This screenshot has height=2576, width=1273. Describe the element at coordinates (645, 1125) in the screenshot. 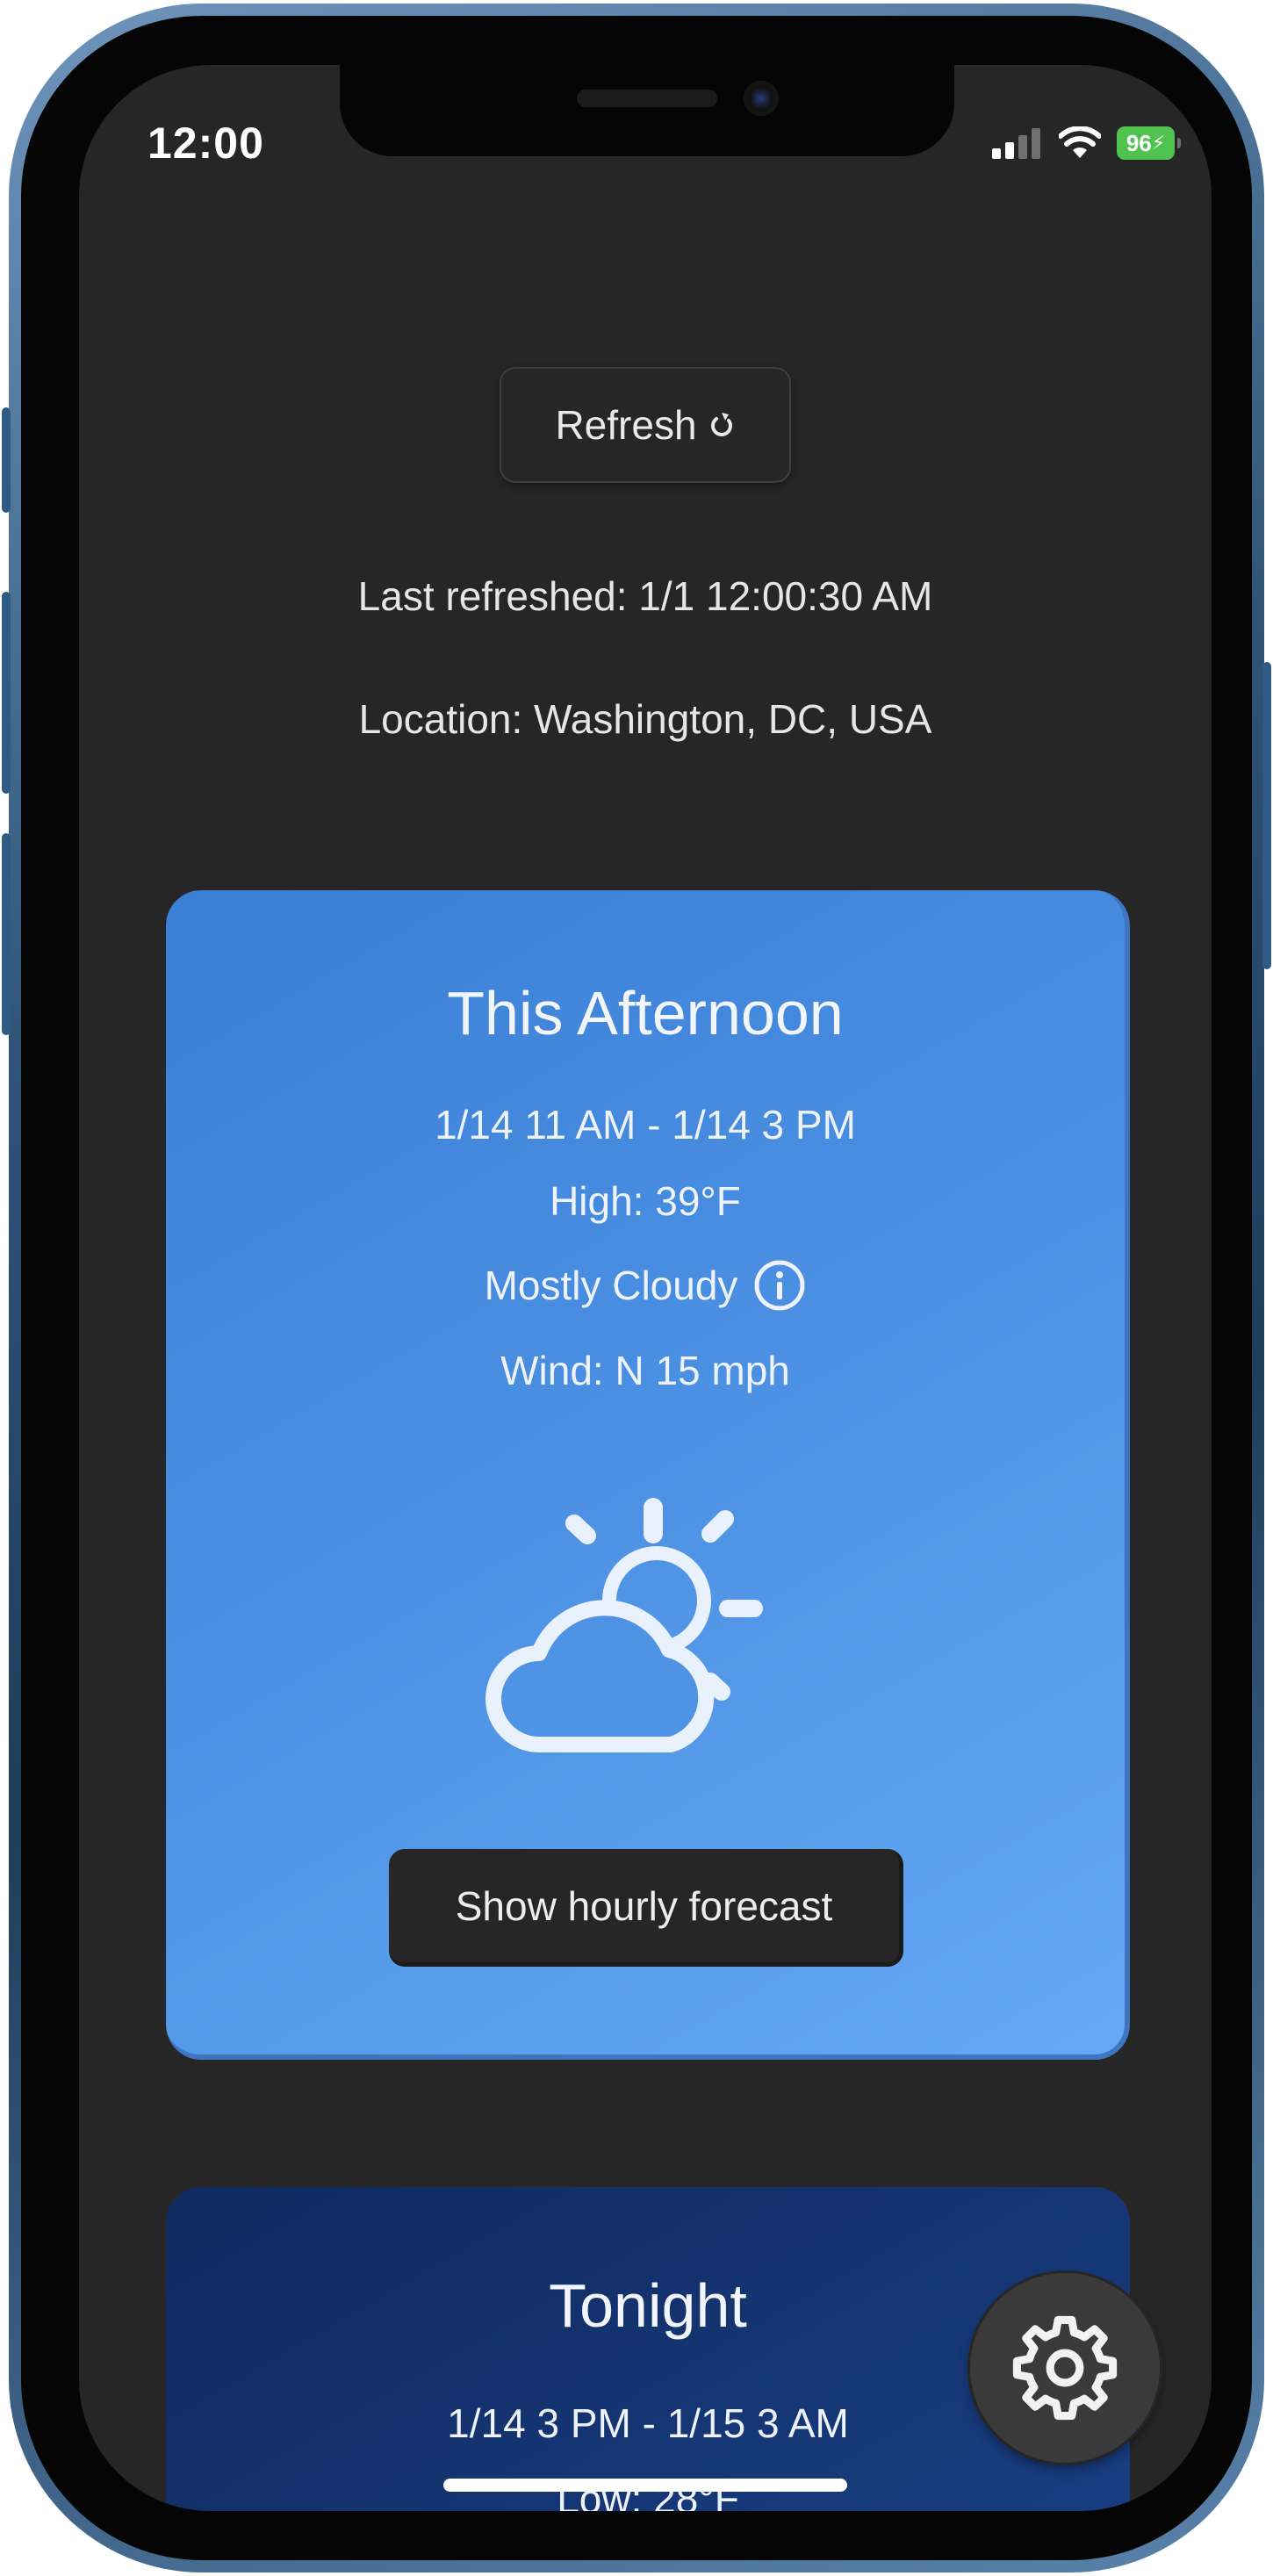

I see `time-range: 1/14 11 AM - 1/14 3 PM` at that location.